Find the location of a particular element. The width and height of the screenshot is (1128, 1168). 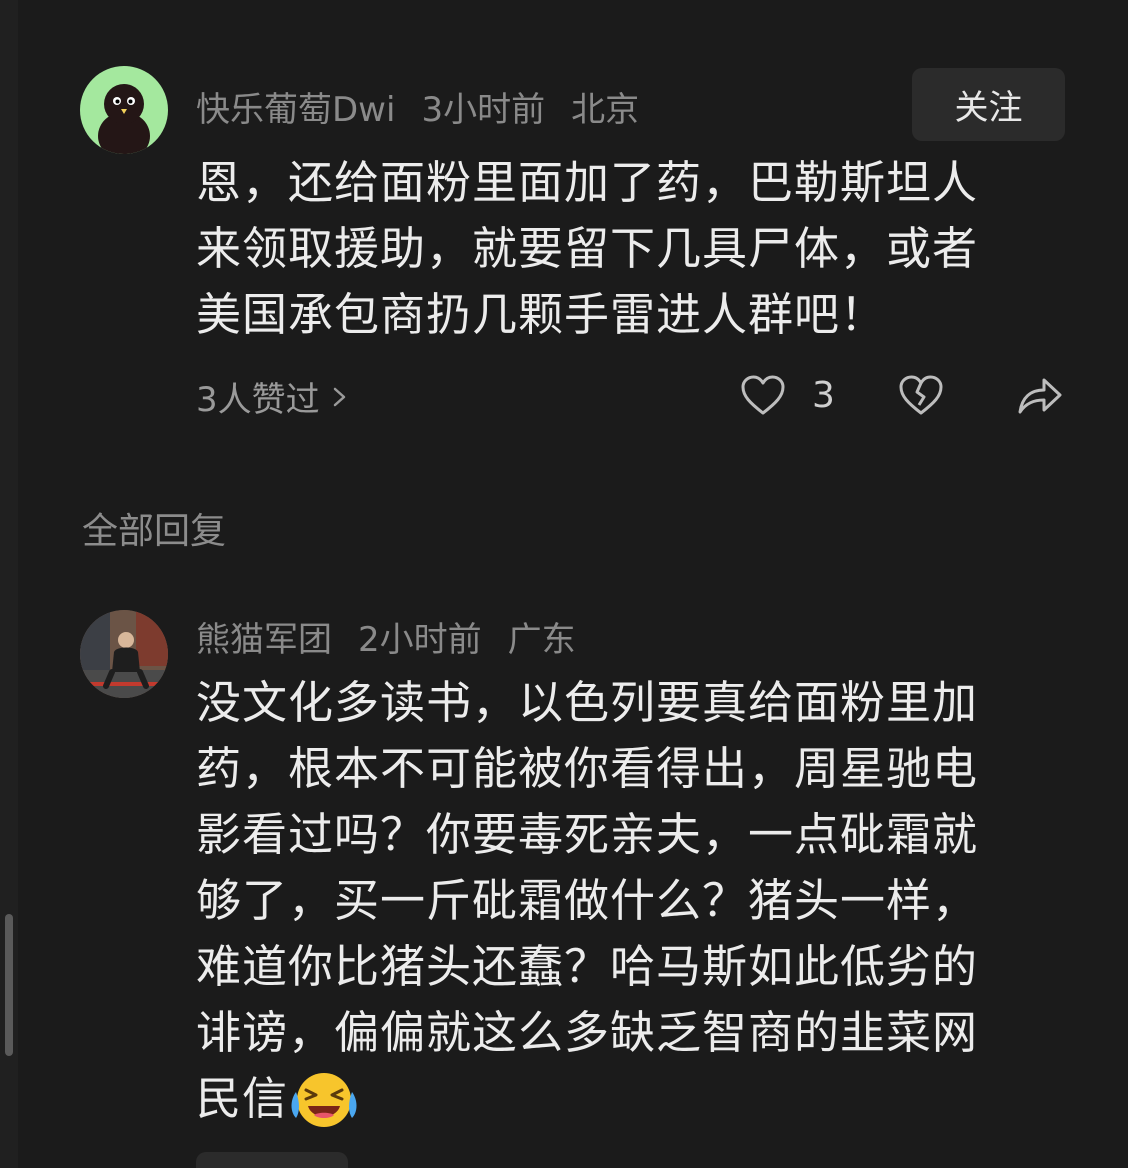

comment-meta: 熊猫军团 2小时前 广东 is located at coordinates (386, 636).